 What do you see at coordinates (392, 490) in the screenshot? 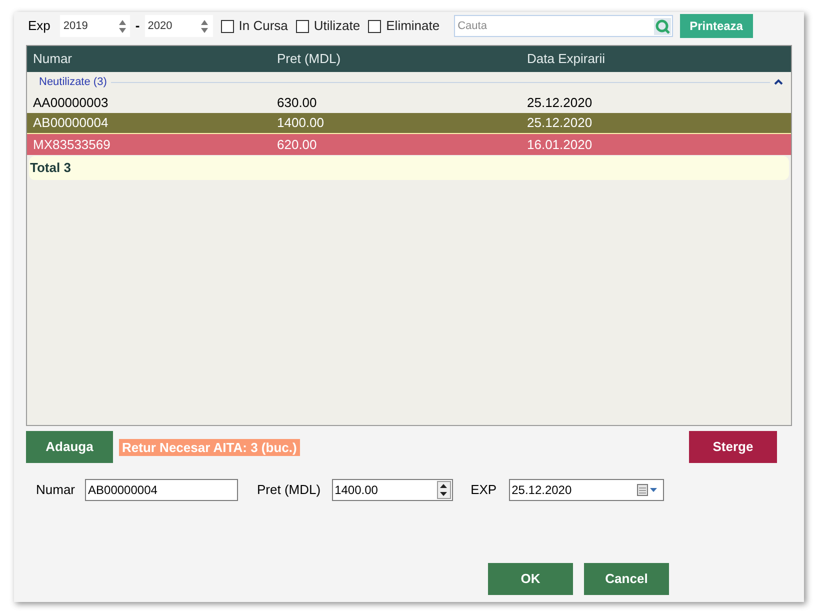
I see `pret-spinner: 1400.00` at bounding box center [392, 490].